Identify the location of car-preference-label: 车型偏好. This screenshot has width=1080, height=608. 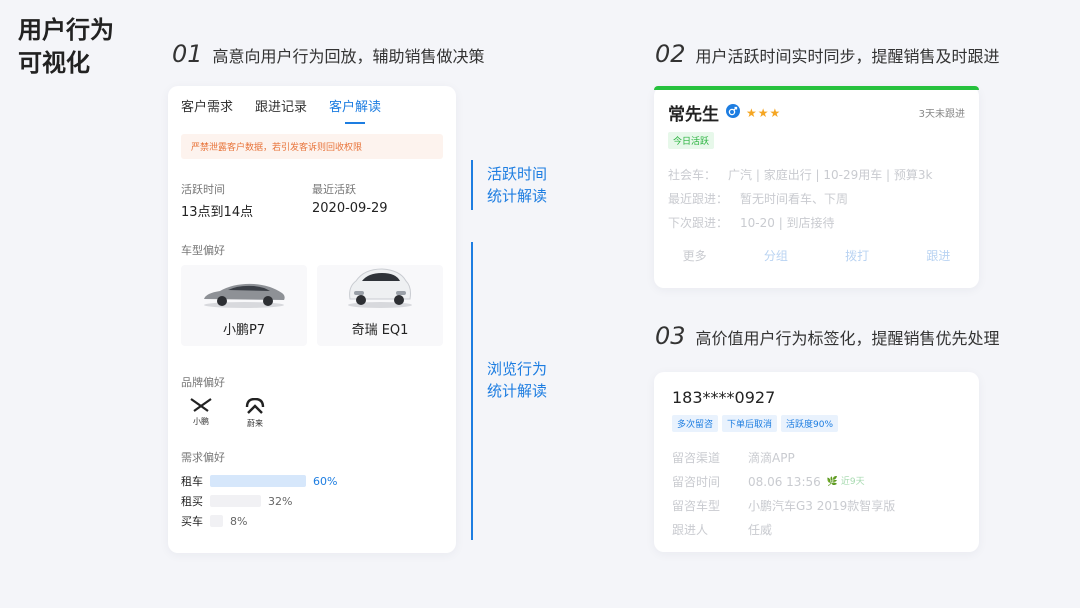
(203, 250).